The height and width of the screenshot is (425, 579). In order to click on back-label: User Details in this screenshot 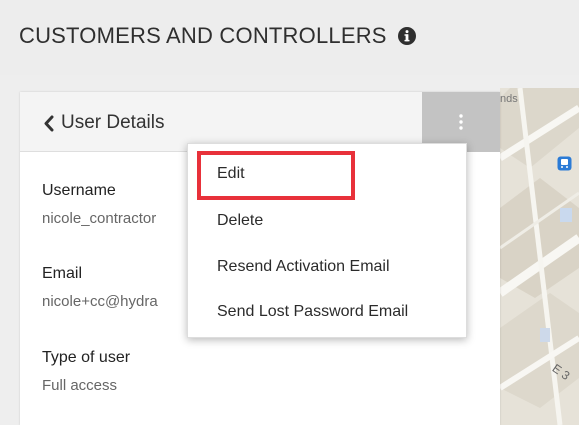, I will do `click(113, 122)`.